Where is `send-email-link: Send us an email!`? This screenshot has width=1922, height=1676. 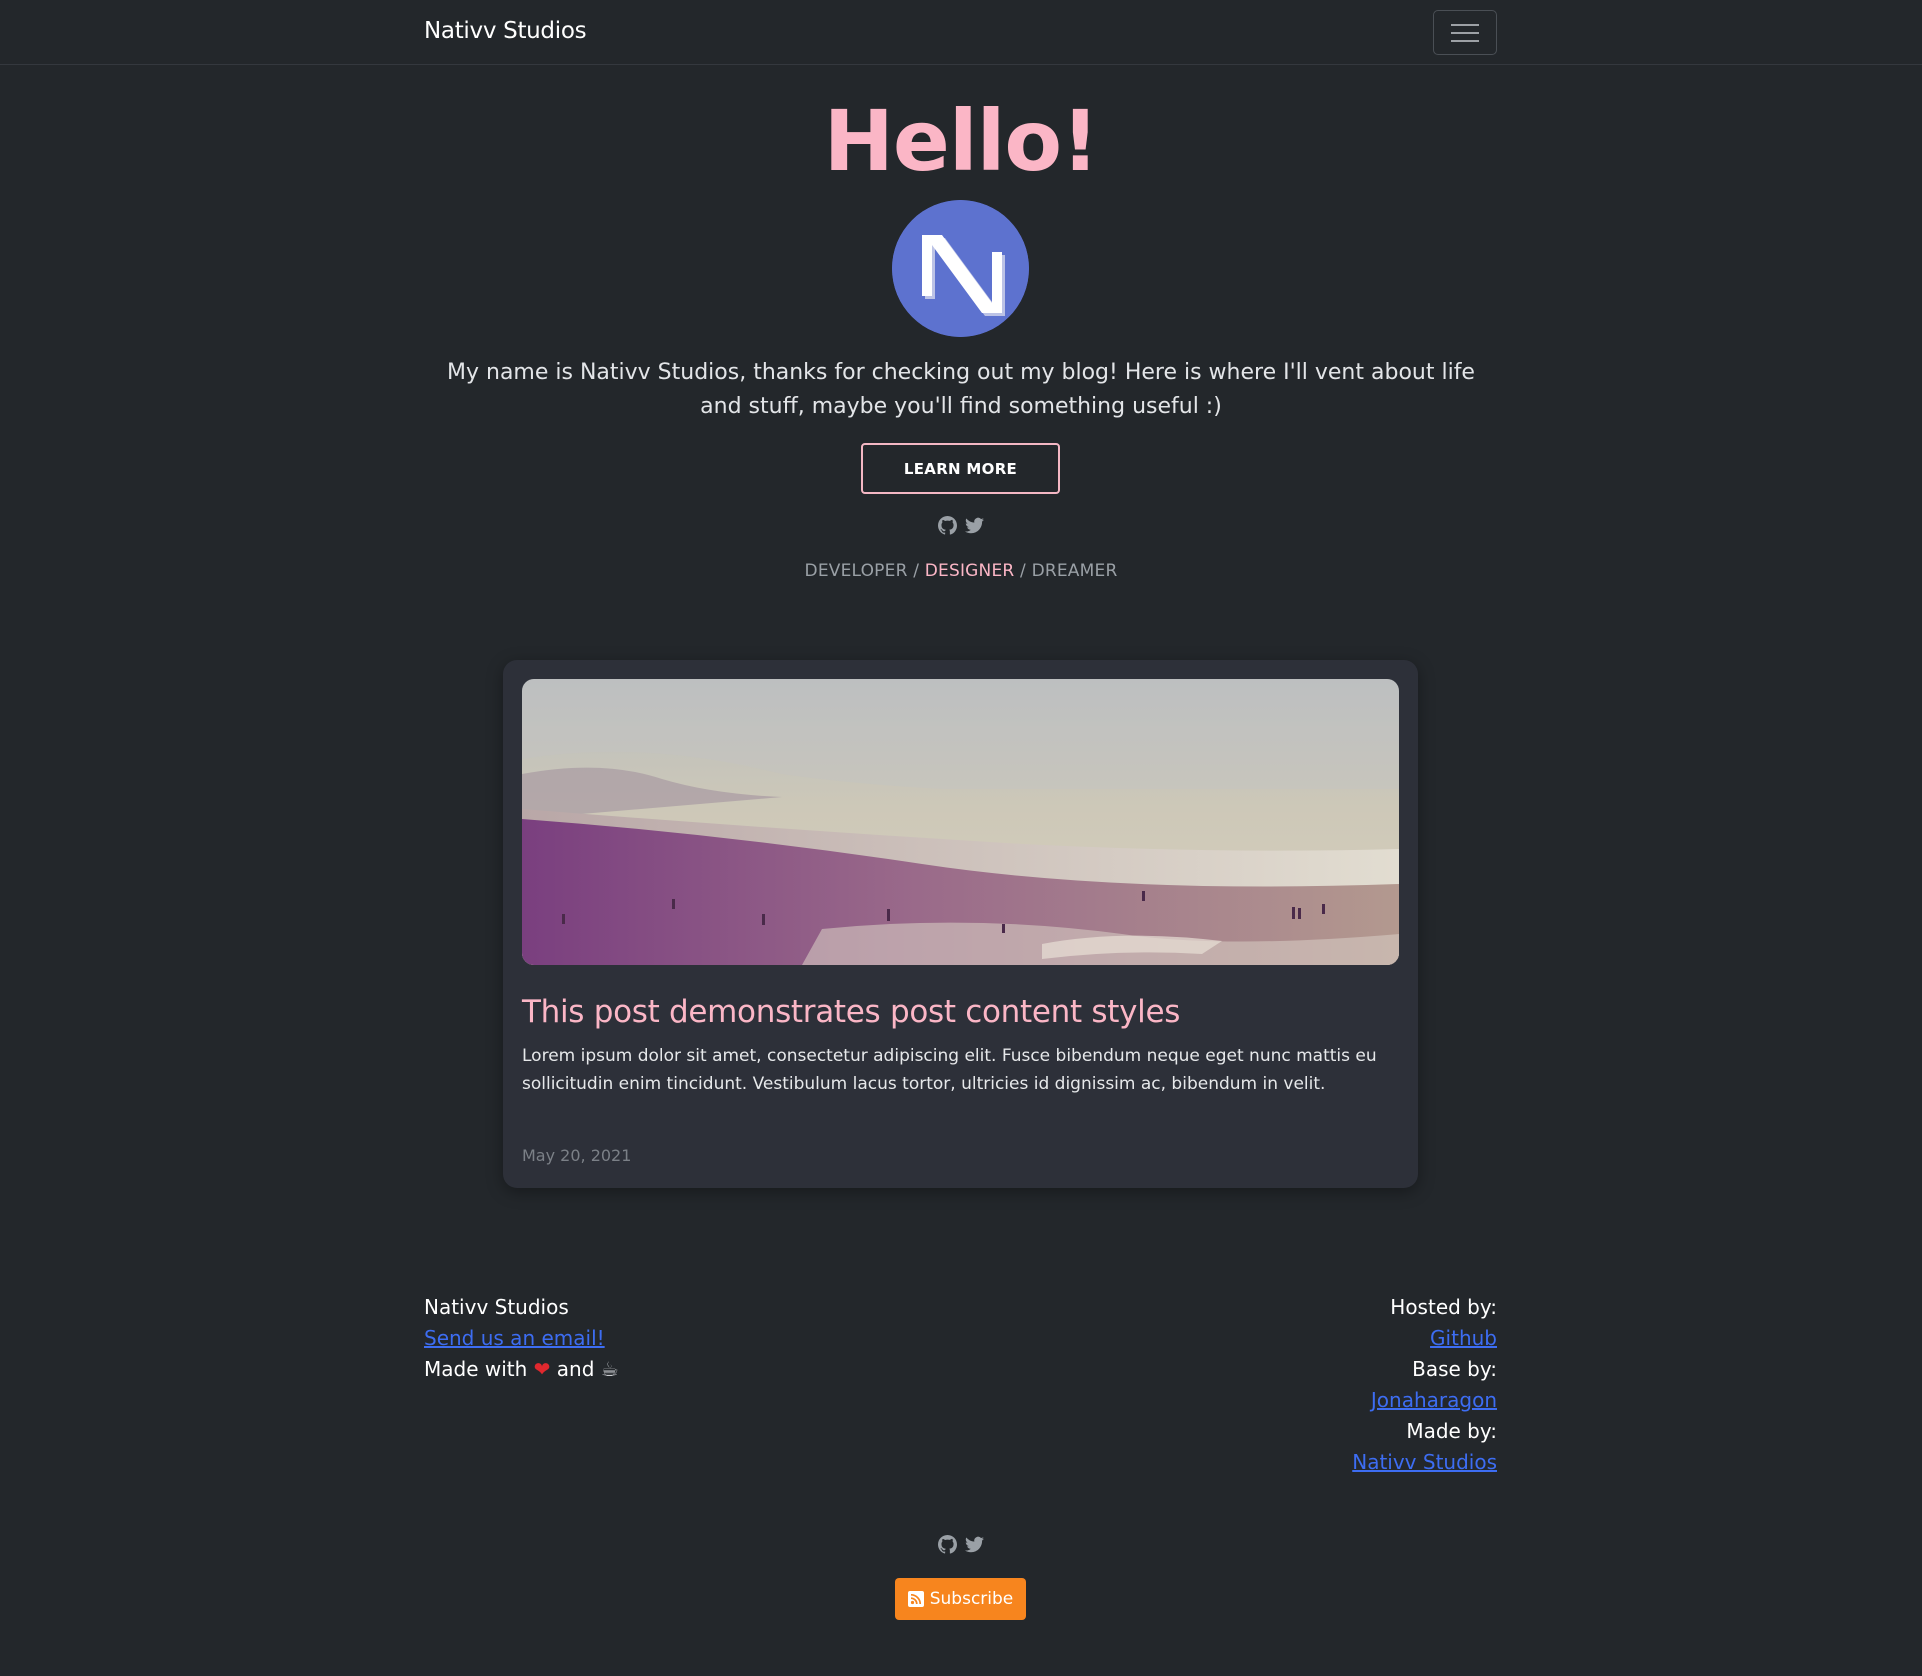
send-email-link: Send us an email! is located at coordinates (514, 1338).